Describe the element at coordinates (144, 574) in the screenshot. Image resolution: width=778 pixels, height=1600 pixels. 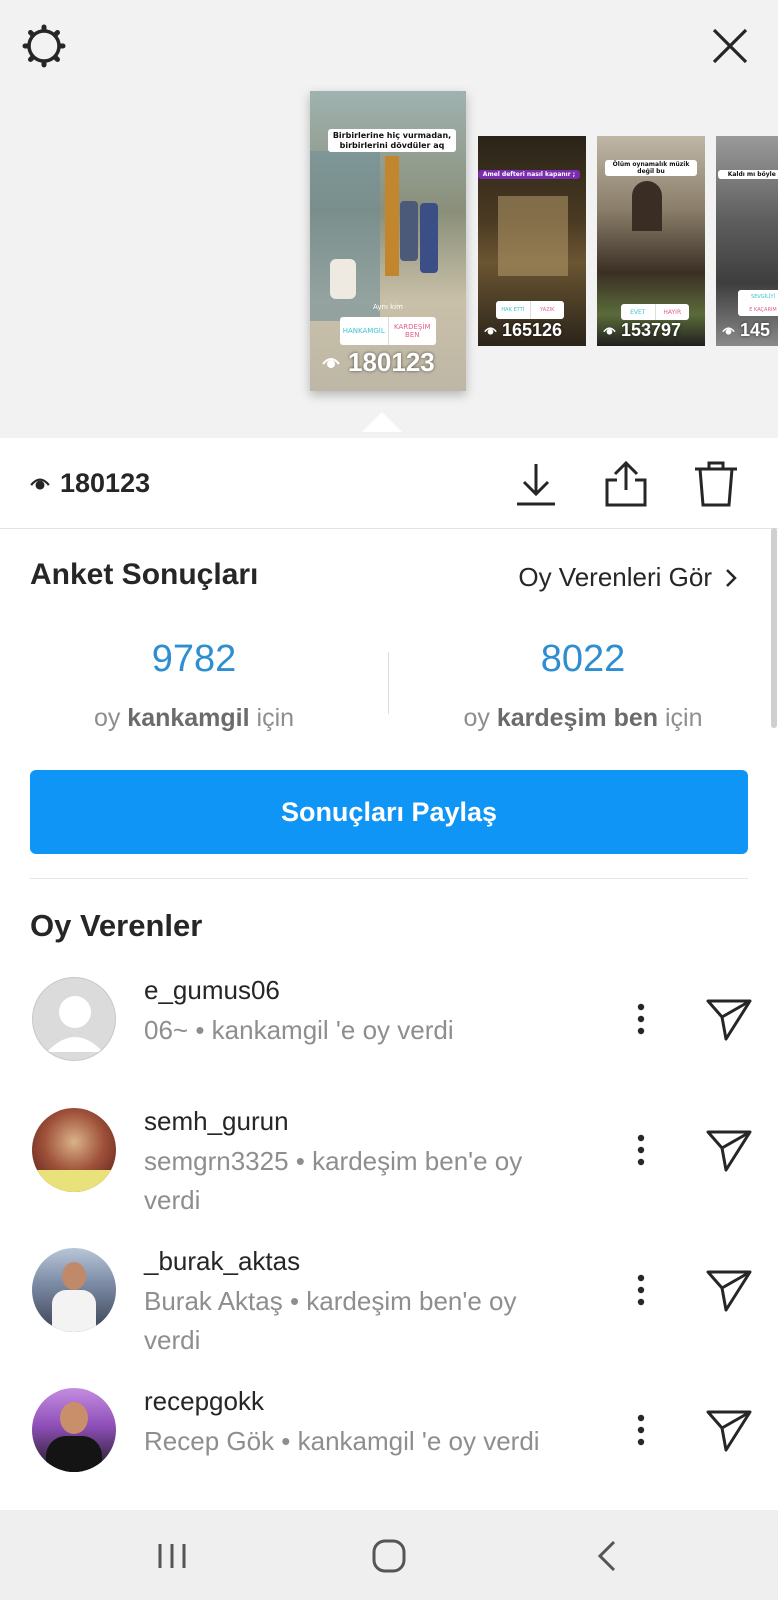
I see `poll-results-title: Anket Sonuçları` at that location.